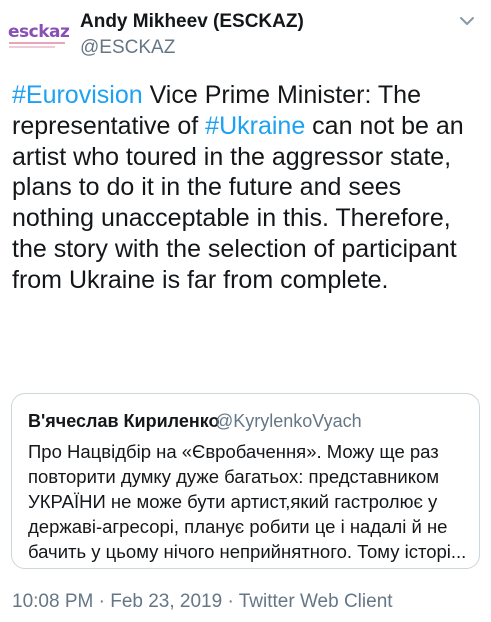 The height and width of the screenshot is (622, 491). What do you see at coordinates (39, 32) in the screenshot?
I see `avatar-logo-text: esckaz` at bounding box center [39, 32].